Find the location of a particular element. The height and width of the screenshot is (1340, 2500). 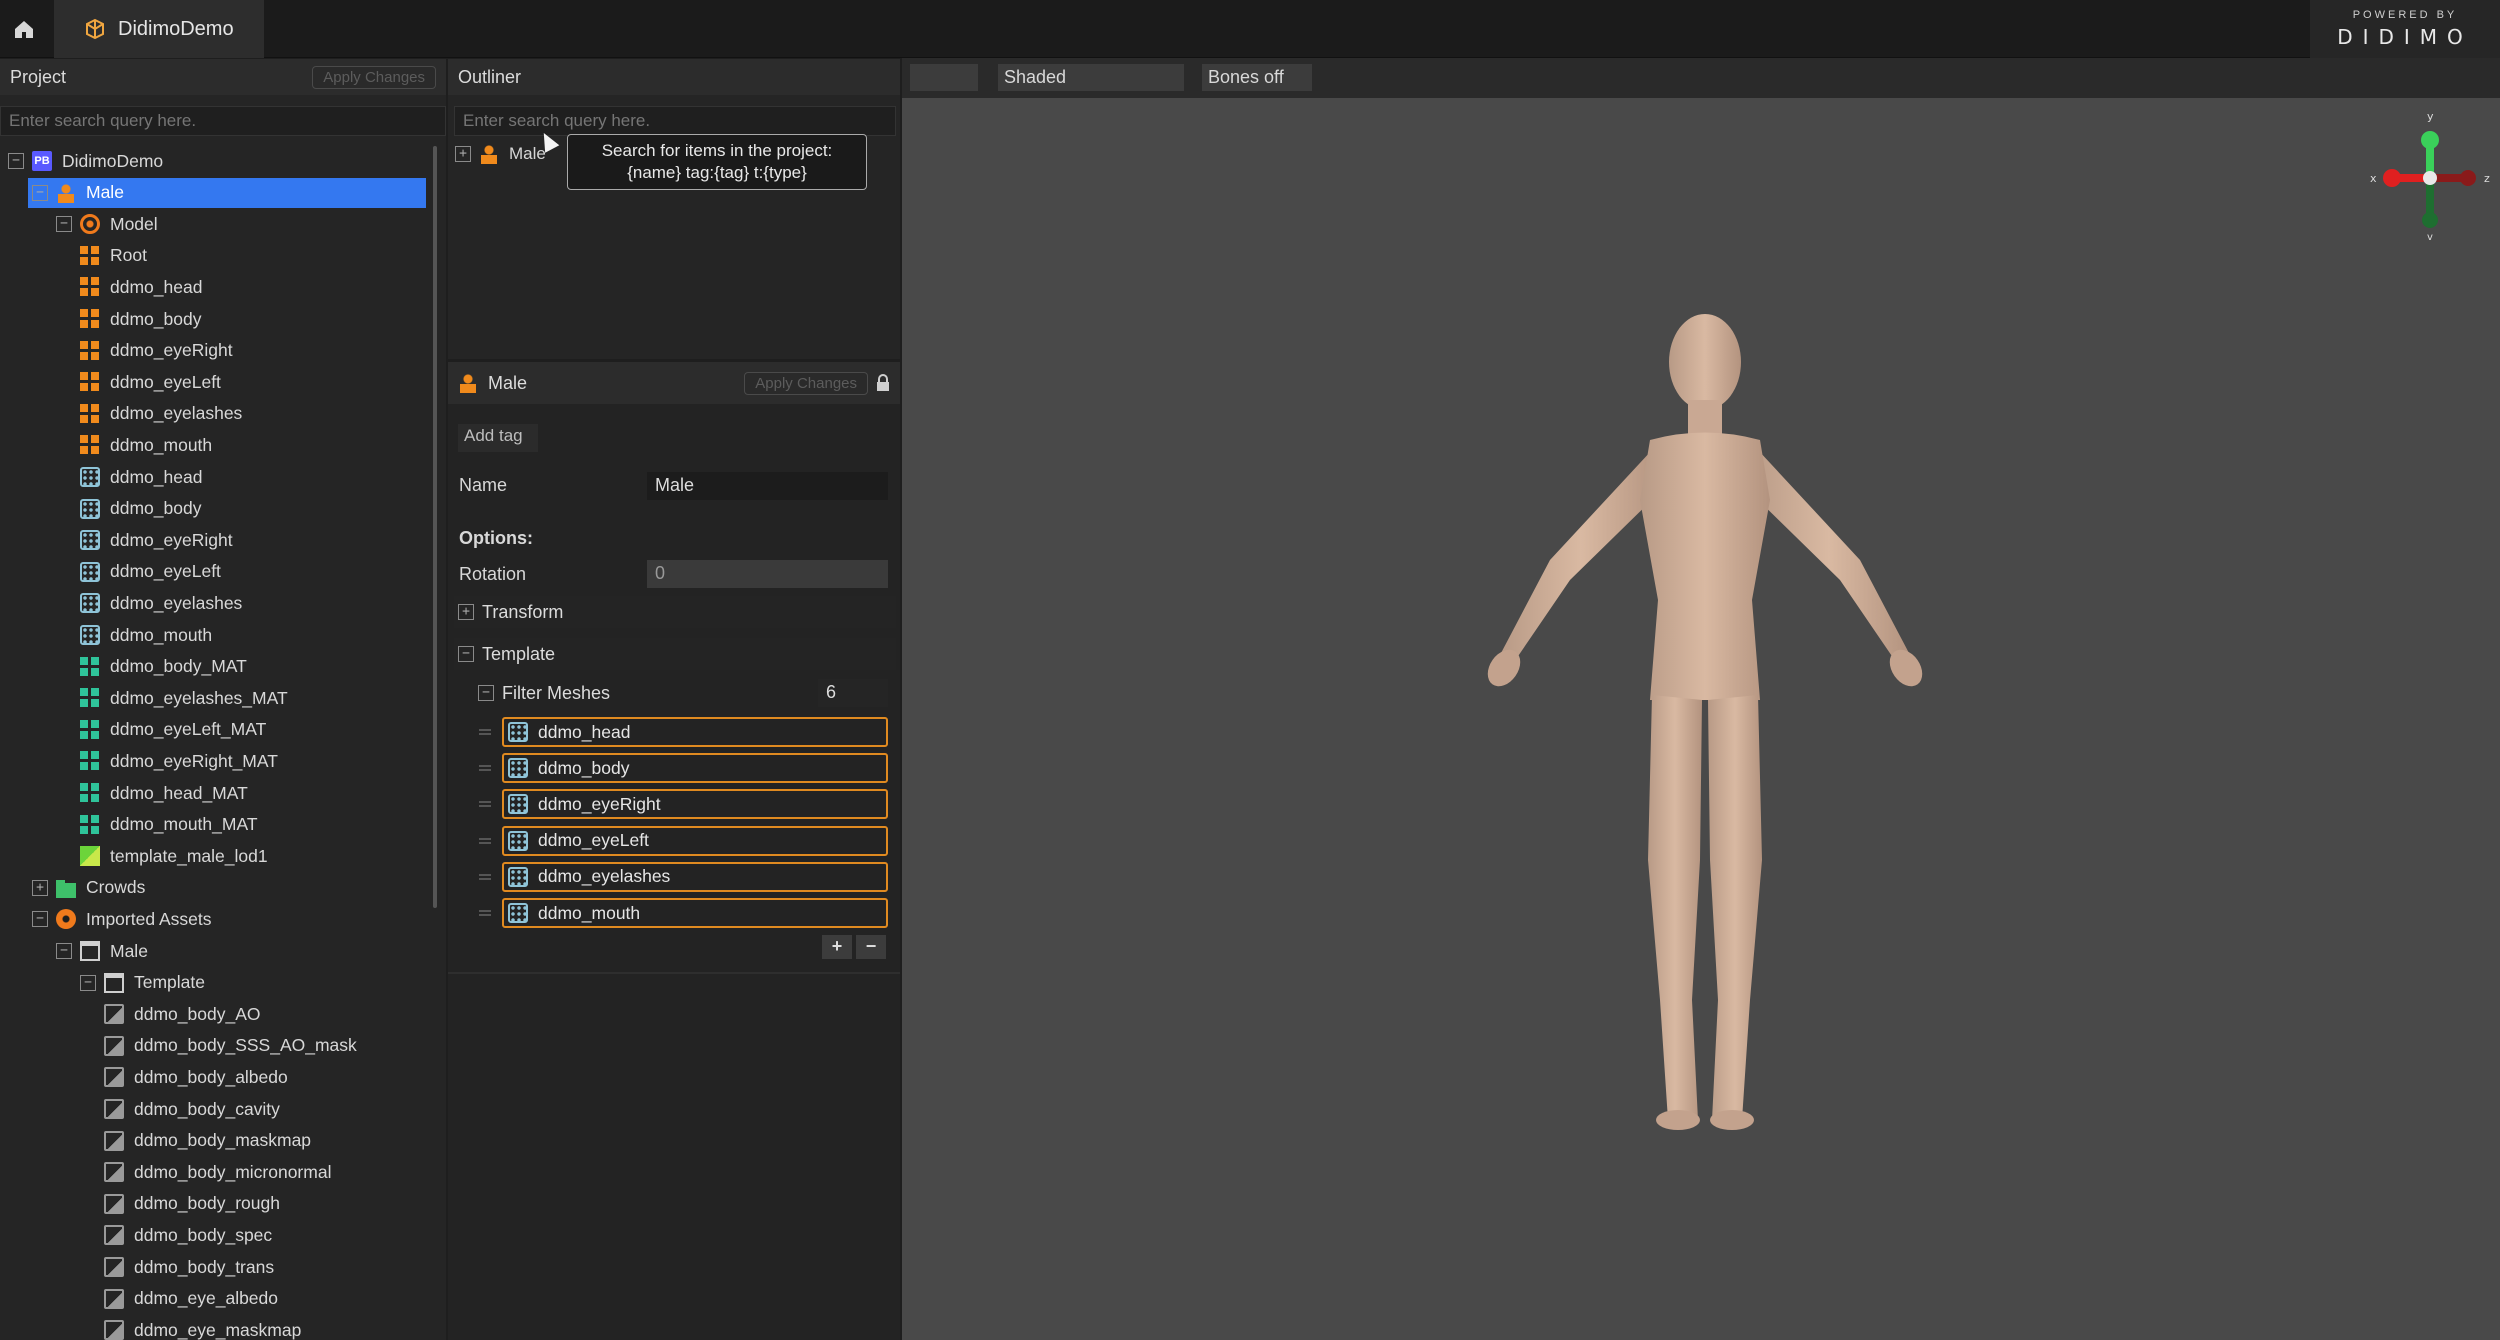

outliner-expander: + is located at coordinates (463, 154).